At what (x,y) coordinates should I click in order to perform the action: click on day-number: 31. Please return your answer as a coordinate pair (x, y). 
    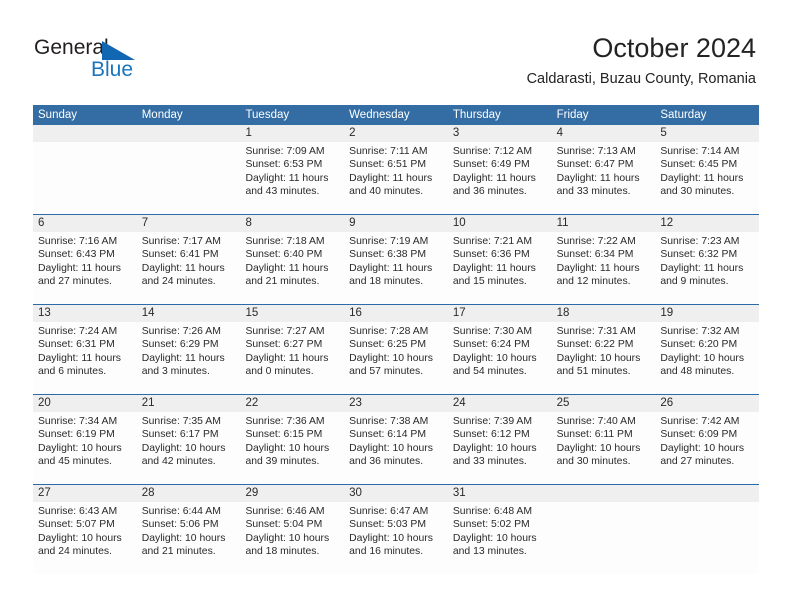
    Looking at the image, I should click on (500, 493).